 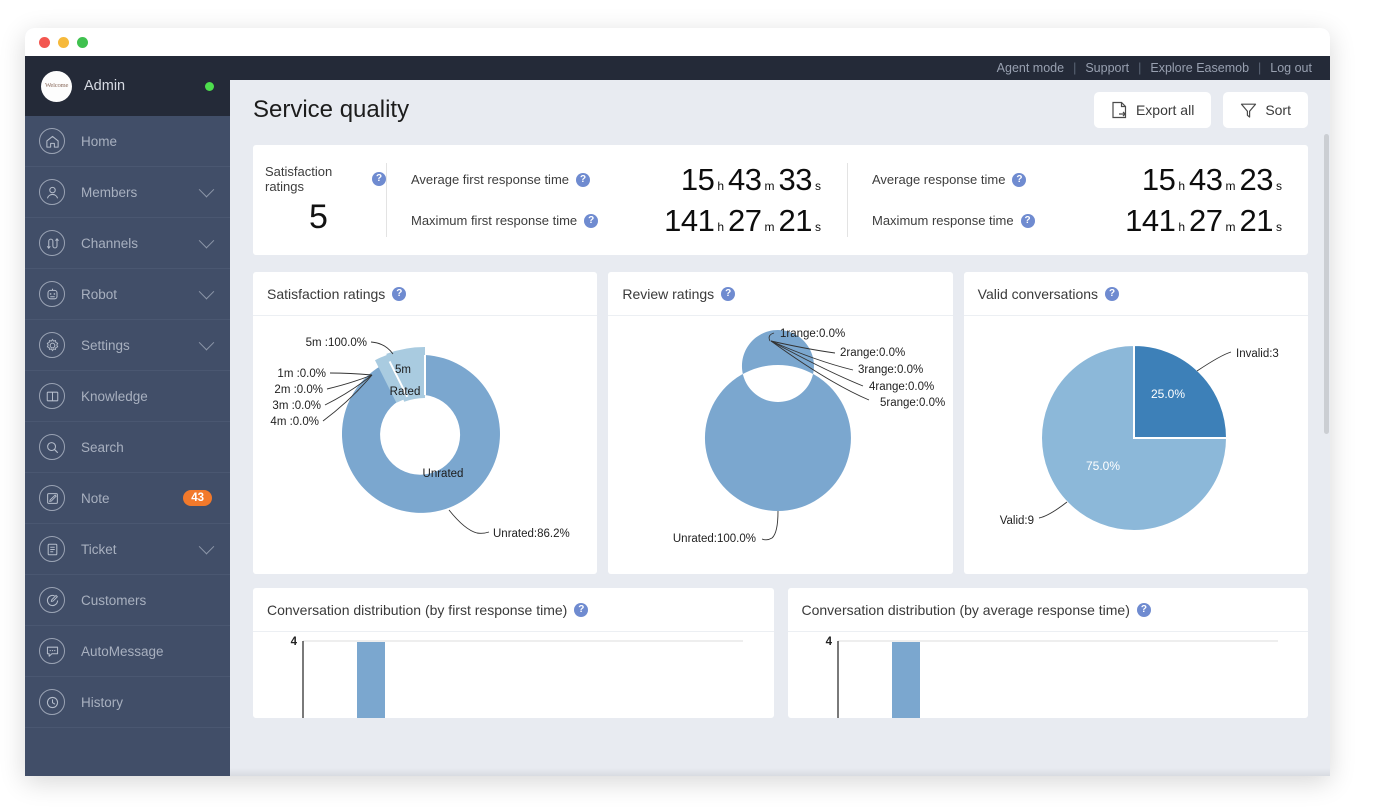 What do you see at coordinates (405, 392) in the screenshot?
I see `label-rated: Rated` at bounding box center [405, 392].